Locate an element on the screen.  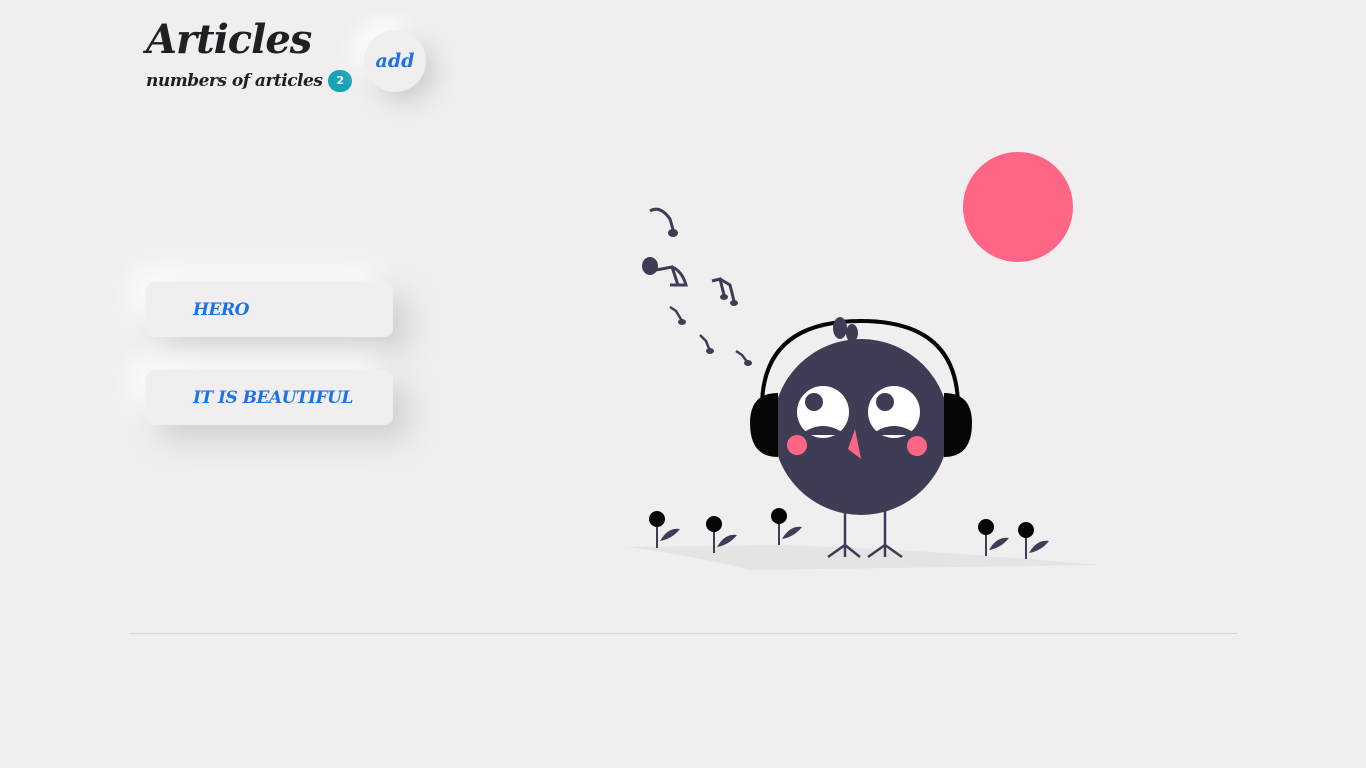
article-card: IT IS BEAUTIFUL is located at coordinates (269, 397).